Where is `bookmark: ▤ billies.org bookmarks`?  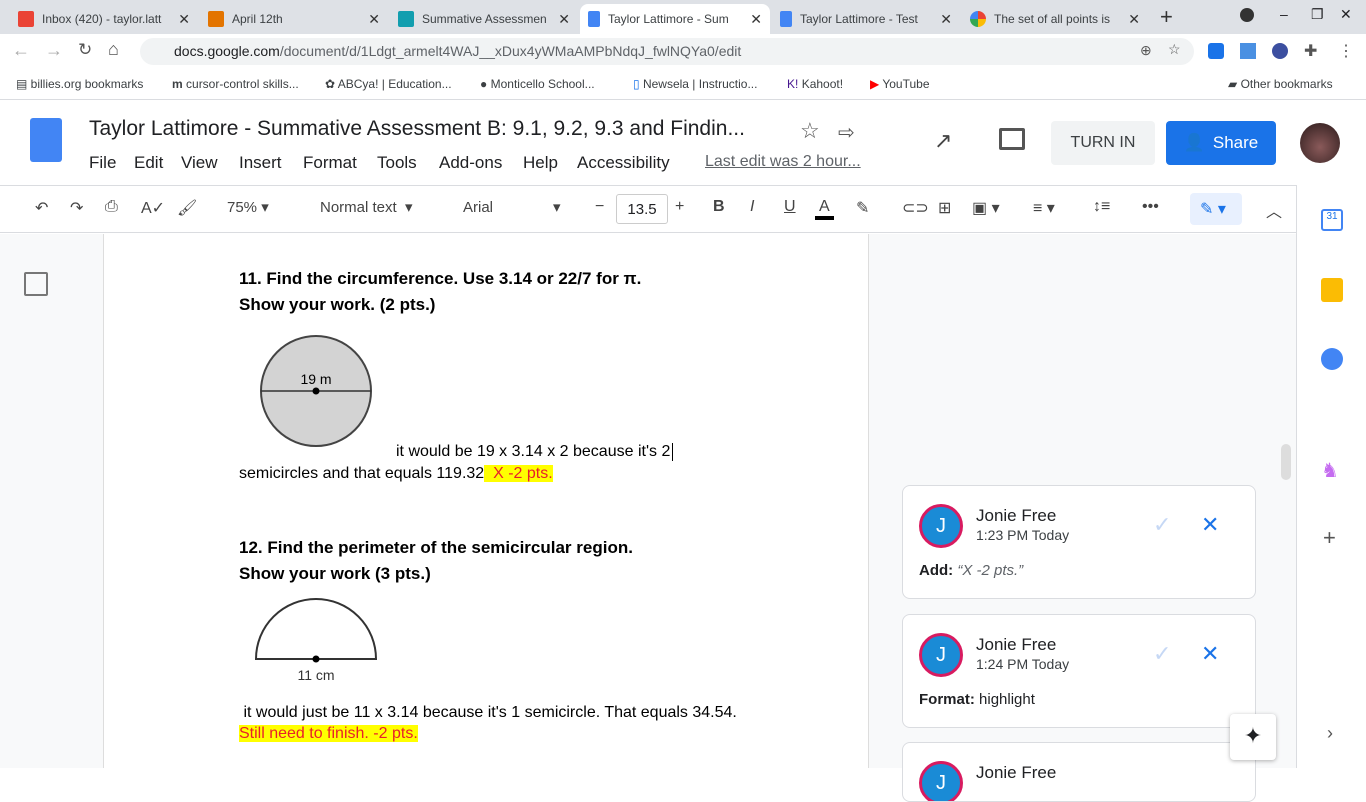 bookmark: ▤ billies.org bookmarks is located at coordinates (79, 84).